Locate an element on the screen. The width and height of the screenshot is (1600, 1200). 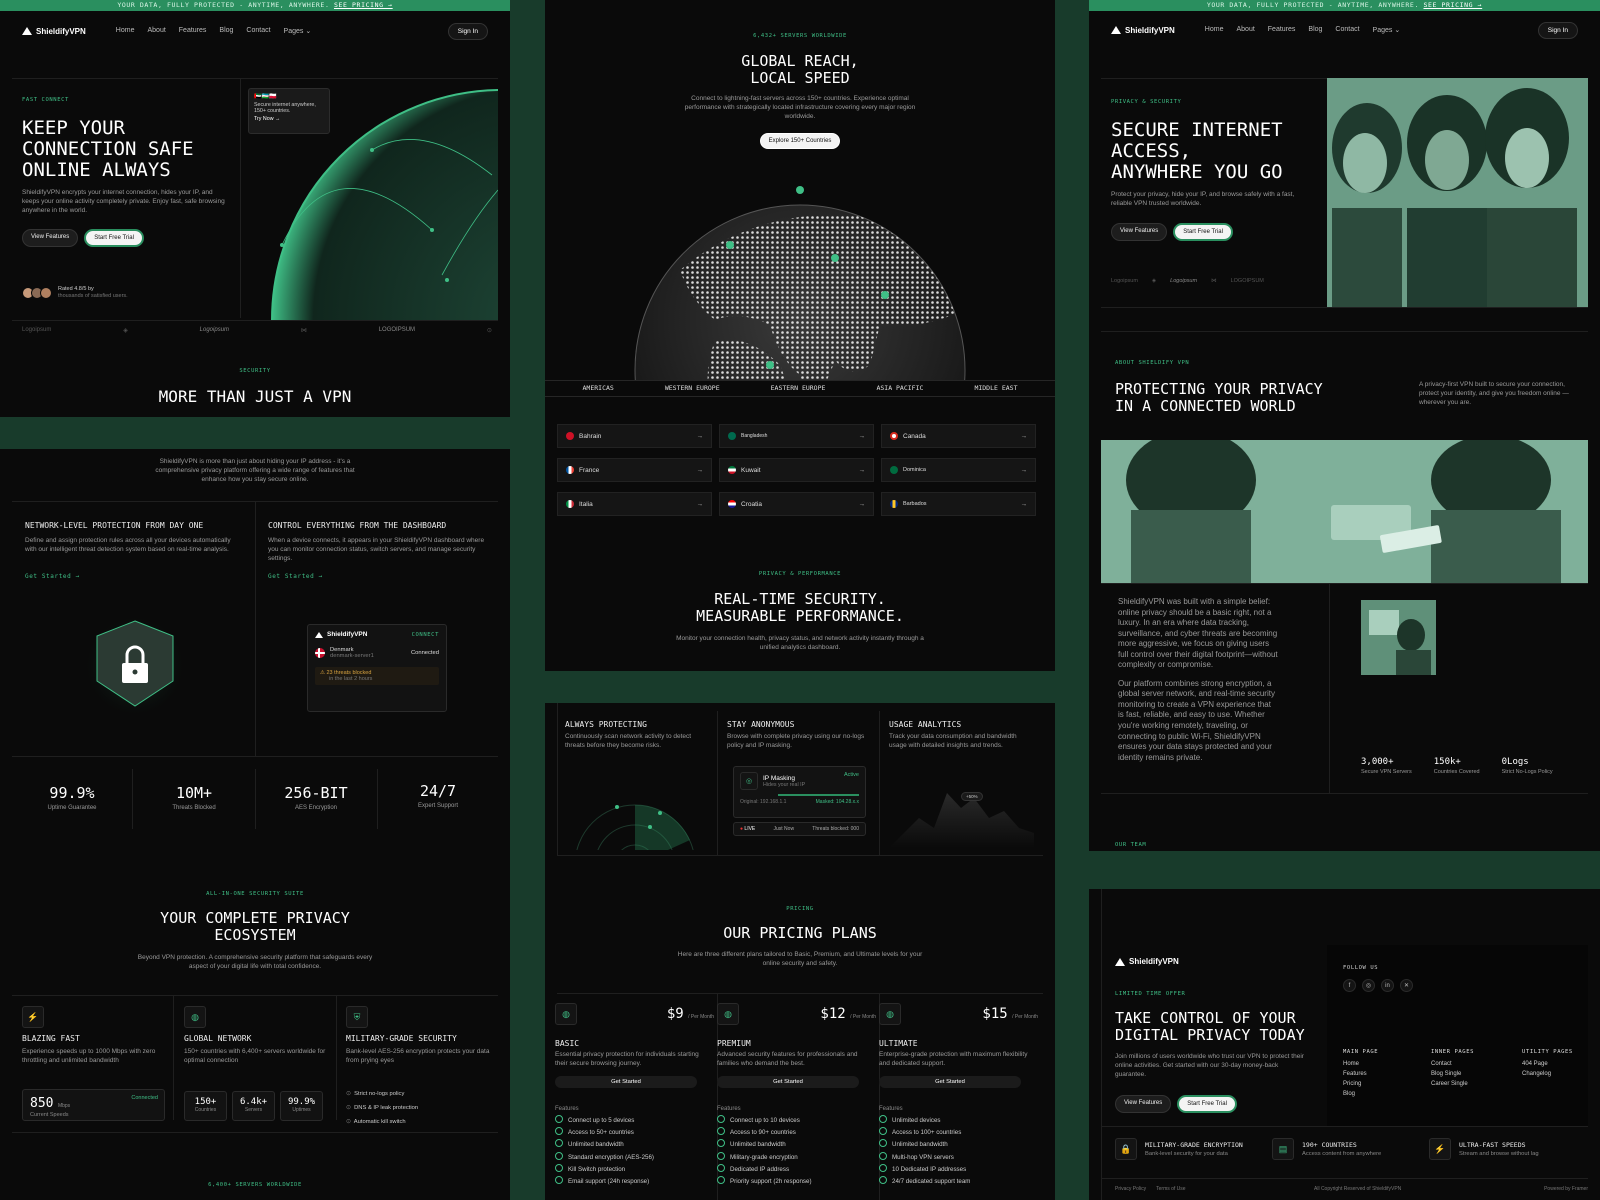
footer-link: Changelog is located at coordinates (1547, 1074).